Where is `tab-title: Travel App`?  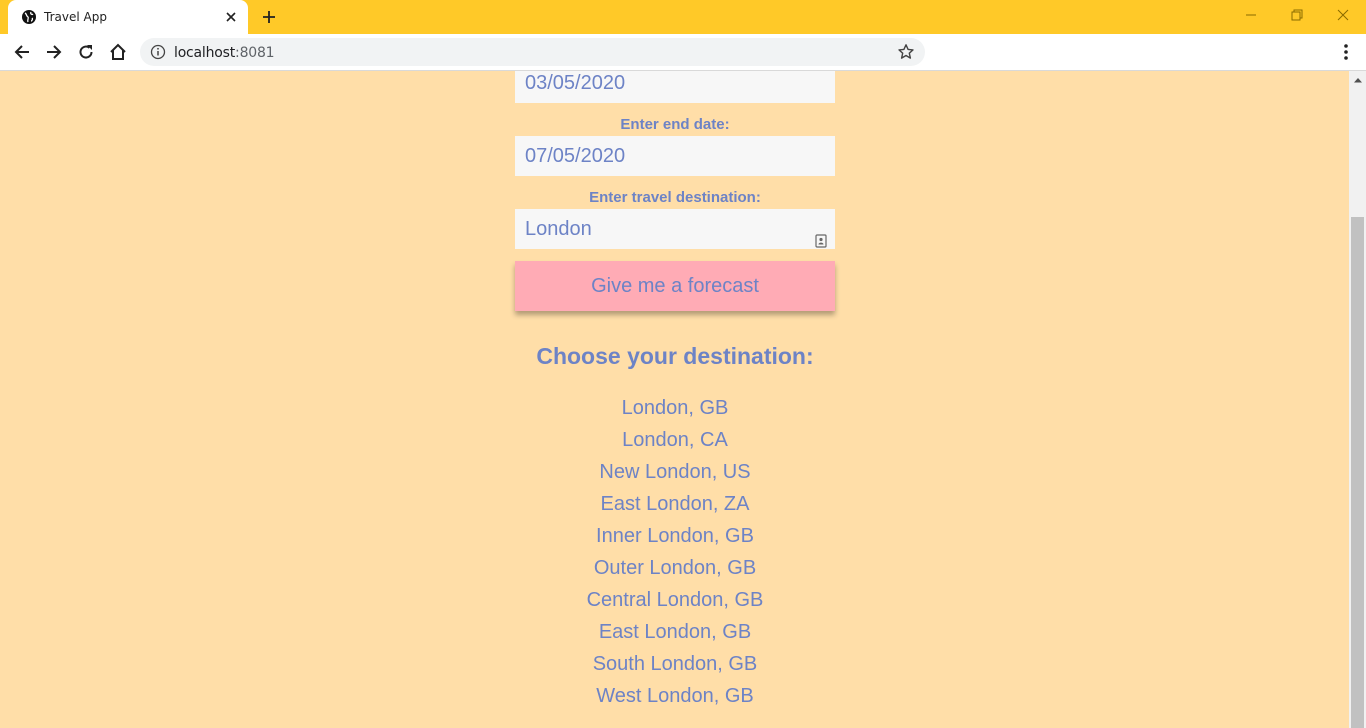 tab-title: Travel App is located at coordinates (75, 17).